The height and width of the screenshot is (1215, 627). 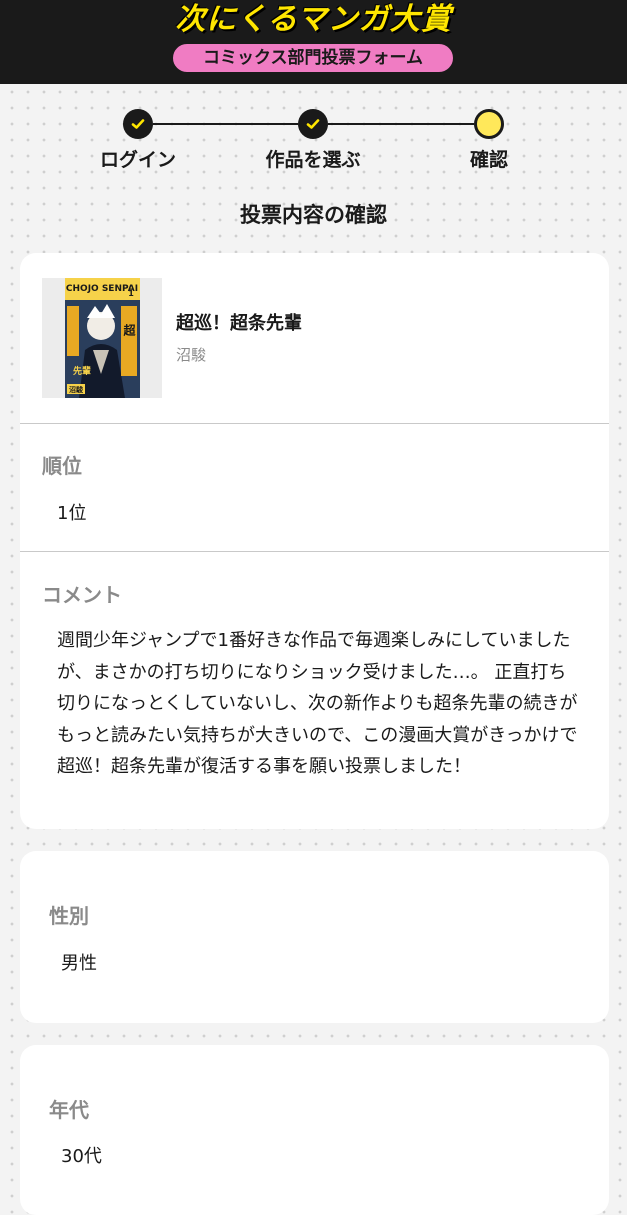 What do you see at coordinates (69, 916) in the screenshot?
I see `gender-label: 性別` at bounding box center [69, 916].